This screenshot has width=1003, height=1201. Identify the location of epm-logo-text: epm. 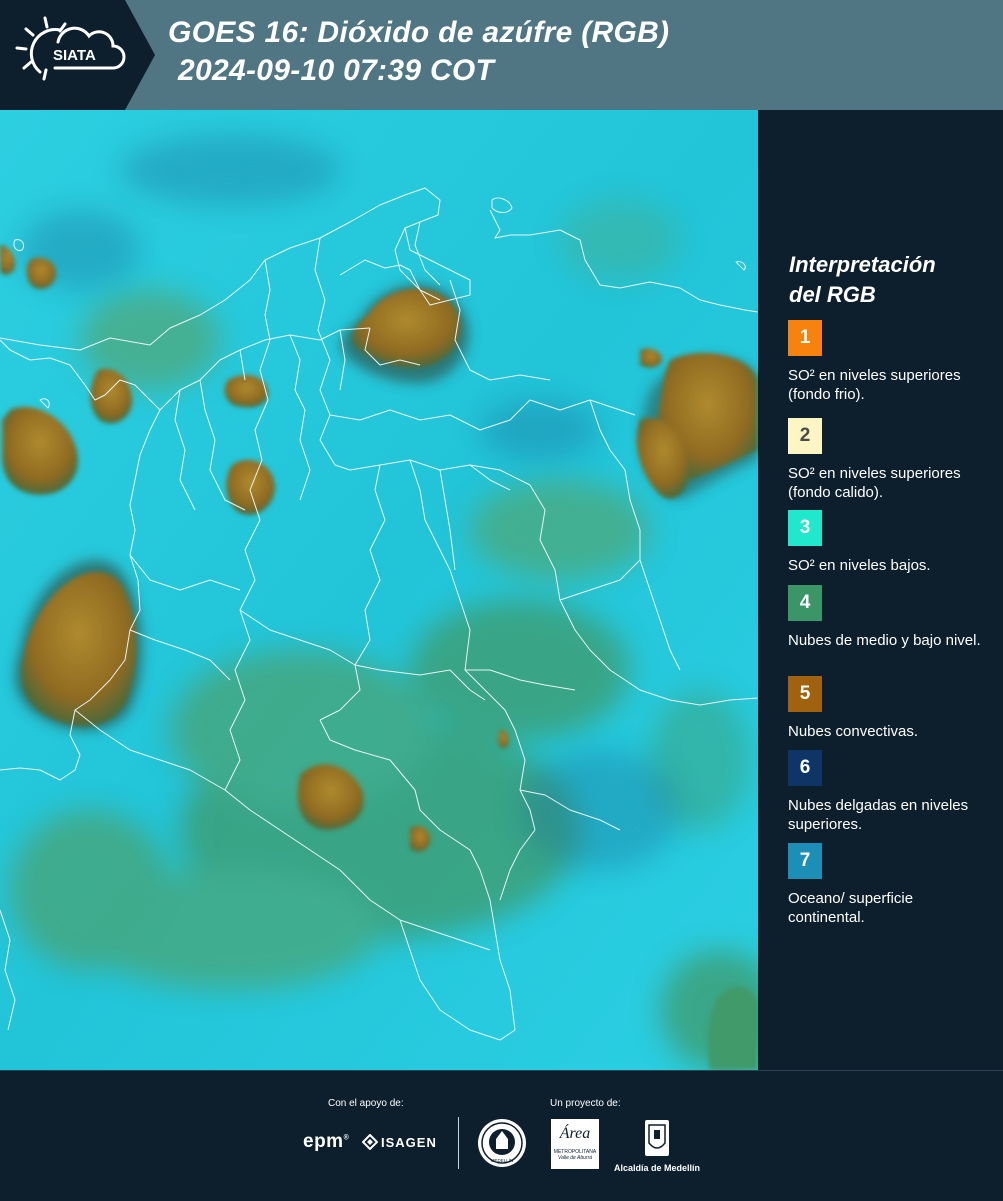
(323, 1141).